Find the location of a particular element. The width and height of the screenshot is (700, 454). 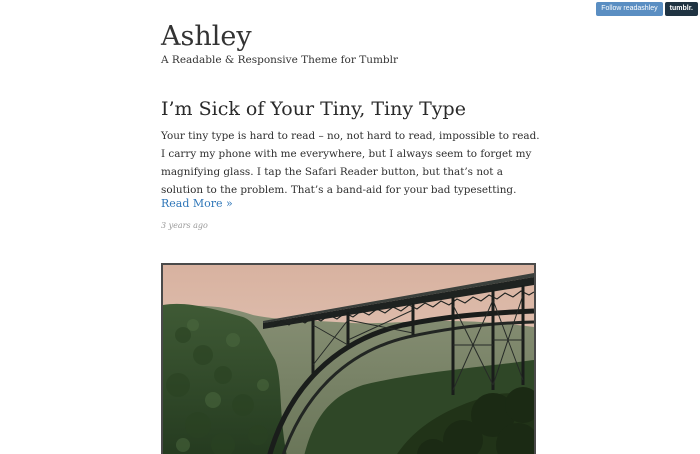

site-description: A Readable & Responsive Theme for Tumblr is located at coordinates (280, 60).